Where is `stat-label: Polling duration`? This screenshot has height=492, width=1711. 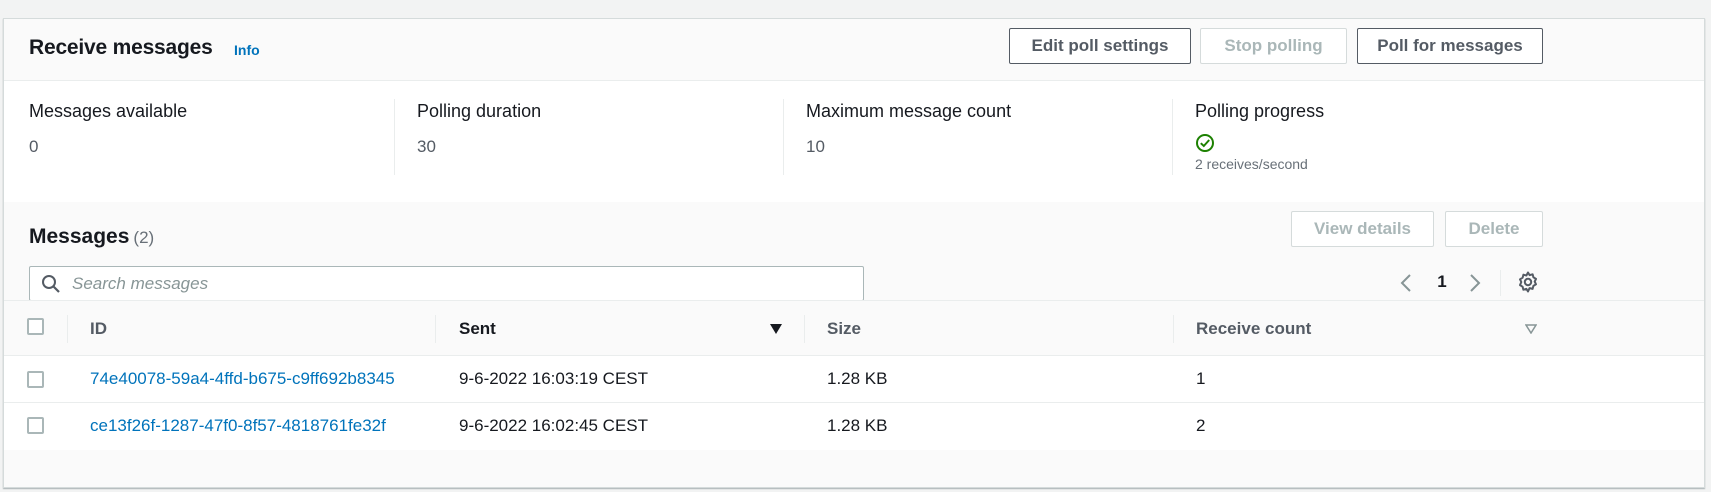
stat-label: Polling duration is located at coordinates (479, 111).